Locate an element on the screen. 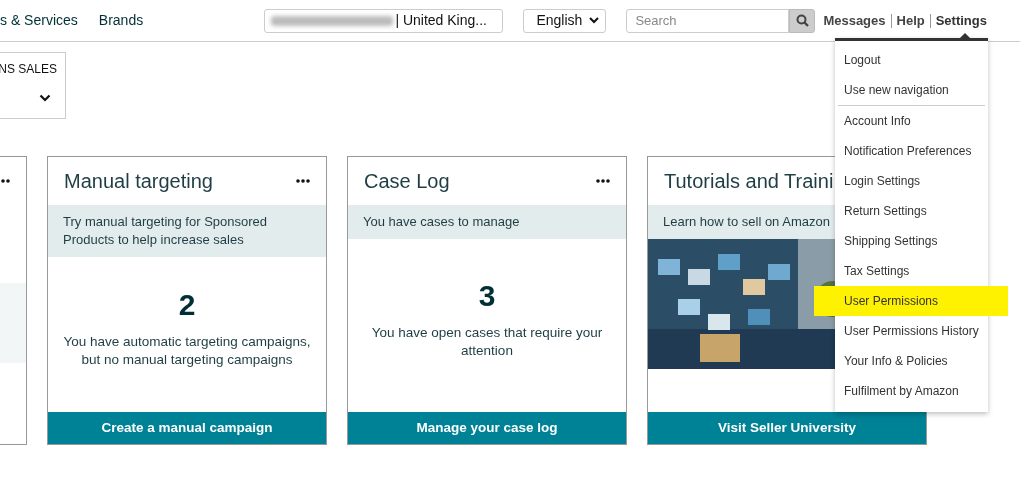 The width and height of the screenshot is (1020, 498). card-title: Manual targeting is located at coordinates (138, 181).